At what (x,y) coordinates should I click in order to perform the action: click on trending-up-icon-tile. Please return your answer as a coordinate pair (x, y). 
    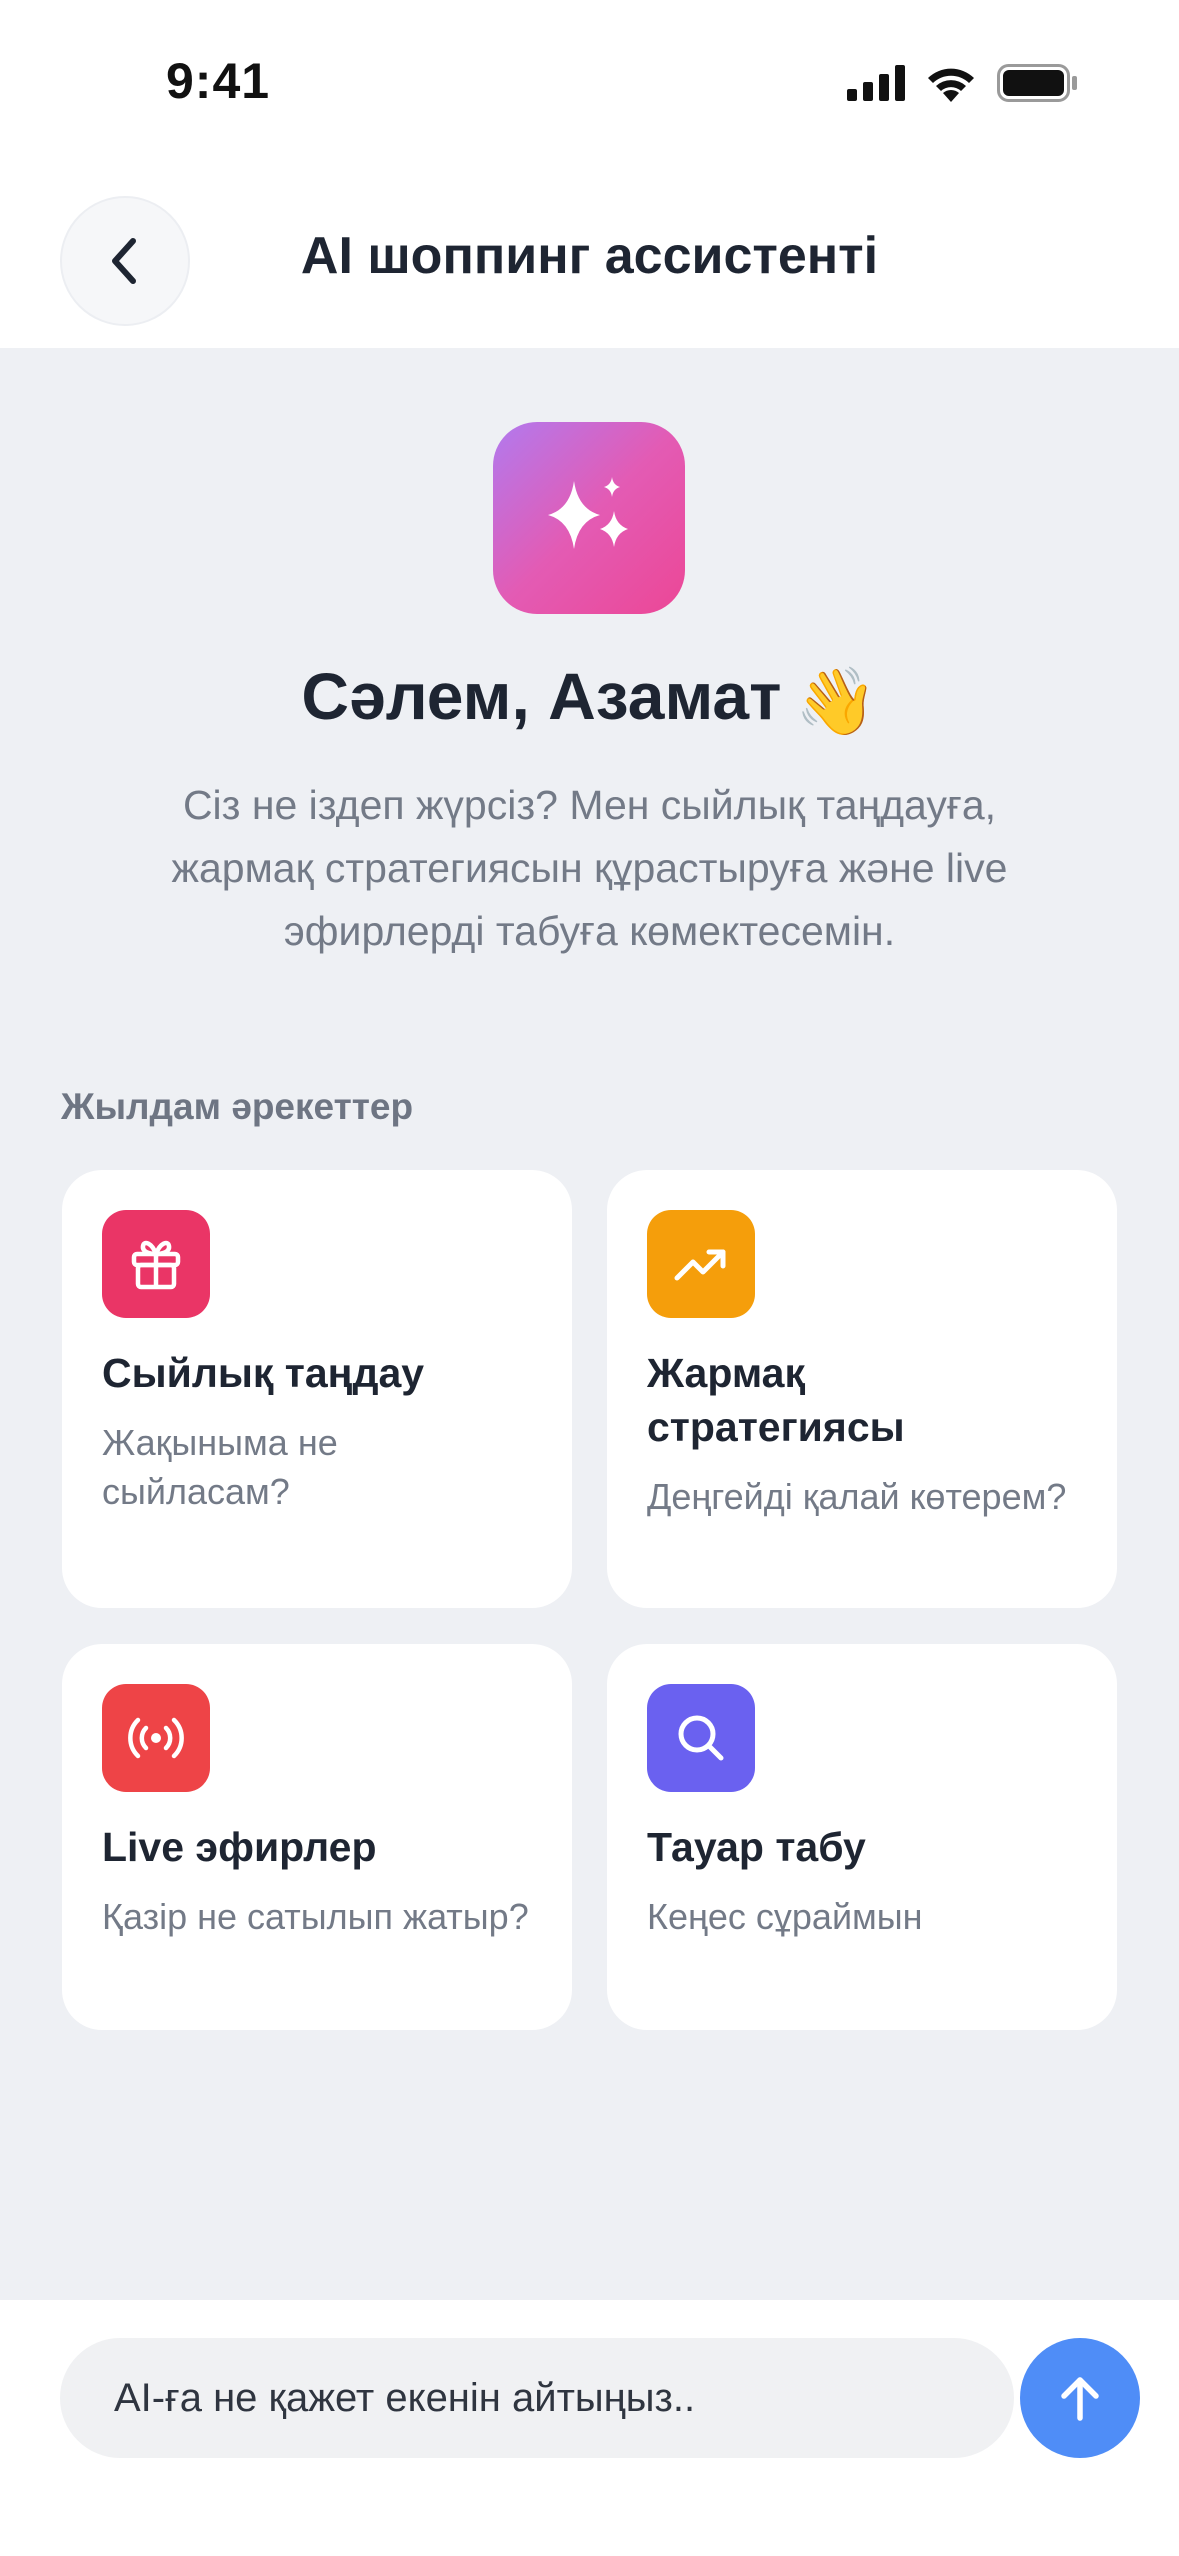
    Looking at the image, I should click on (701, 1264).